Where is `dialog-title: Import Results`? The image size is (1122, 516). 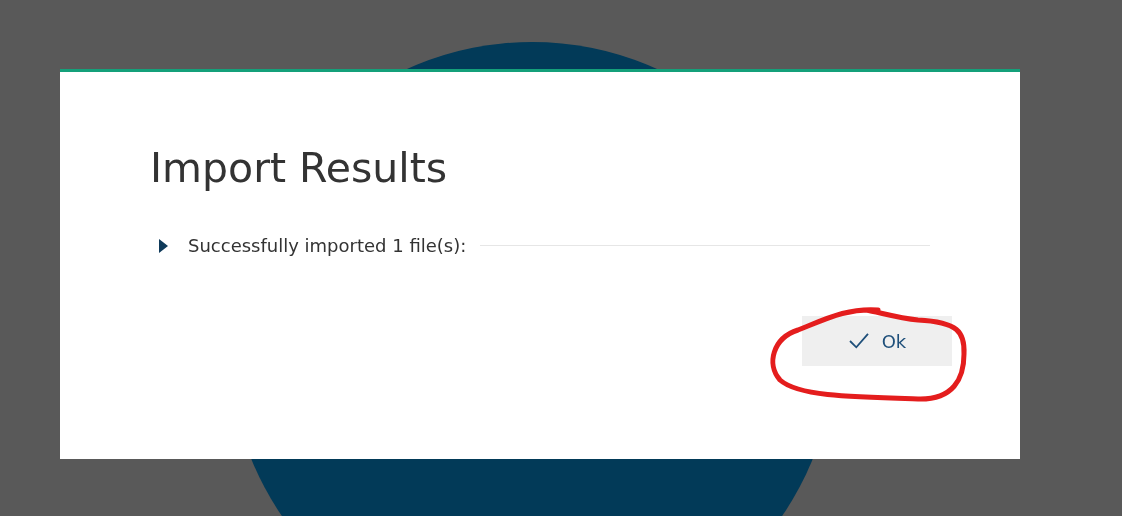
dialog-title: Import Results is located at coordinates (299, 168).